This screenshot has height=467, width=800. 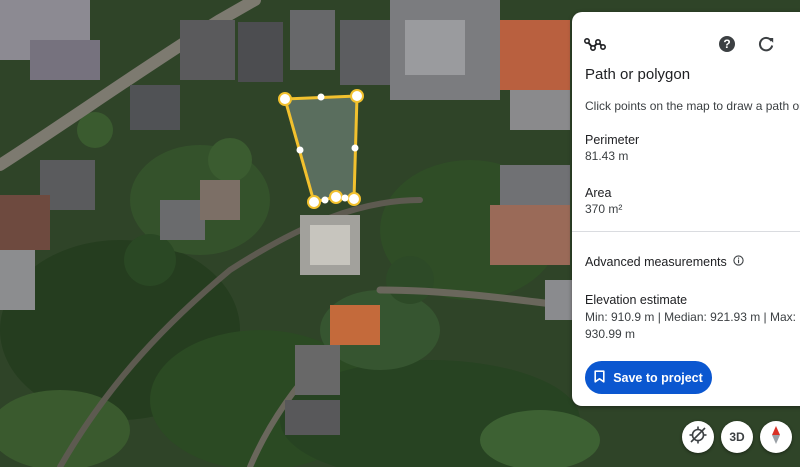 I want to click on perimeter-value: 81.43 m, so click(x=607, y=156).